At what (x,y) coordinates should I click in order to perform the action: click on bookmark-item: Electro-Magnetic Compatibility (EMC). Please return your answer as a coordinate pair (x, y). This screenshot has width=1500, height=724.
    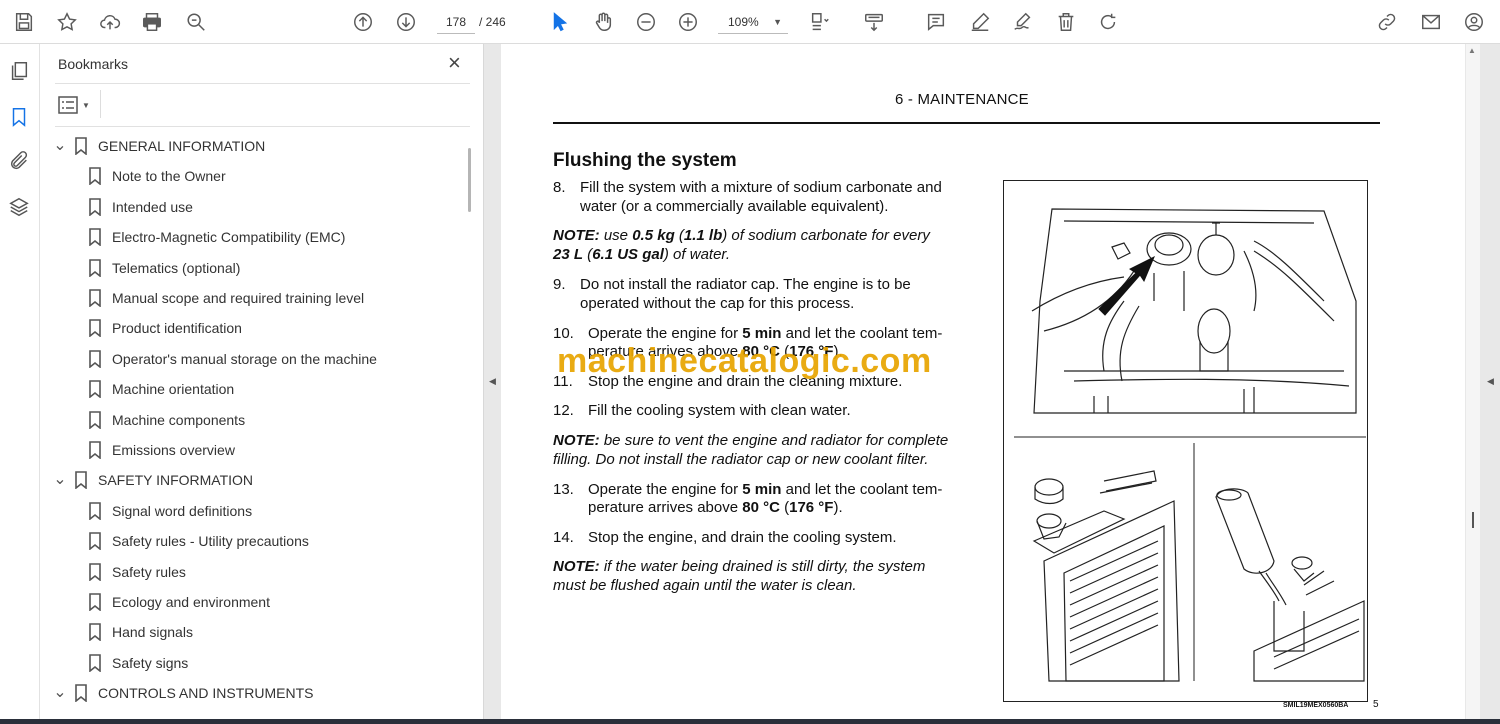
    Looking at the image, I should click on (216, 237).